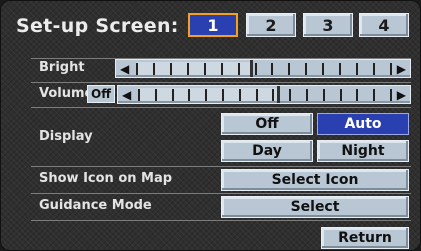 Image resolution: width=421 pixels, height=251 pixels. What do you see at coordinates (384, 25) in the screenshot?
I see `page-4-button: 4` at bounding box center [384, 25].